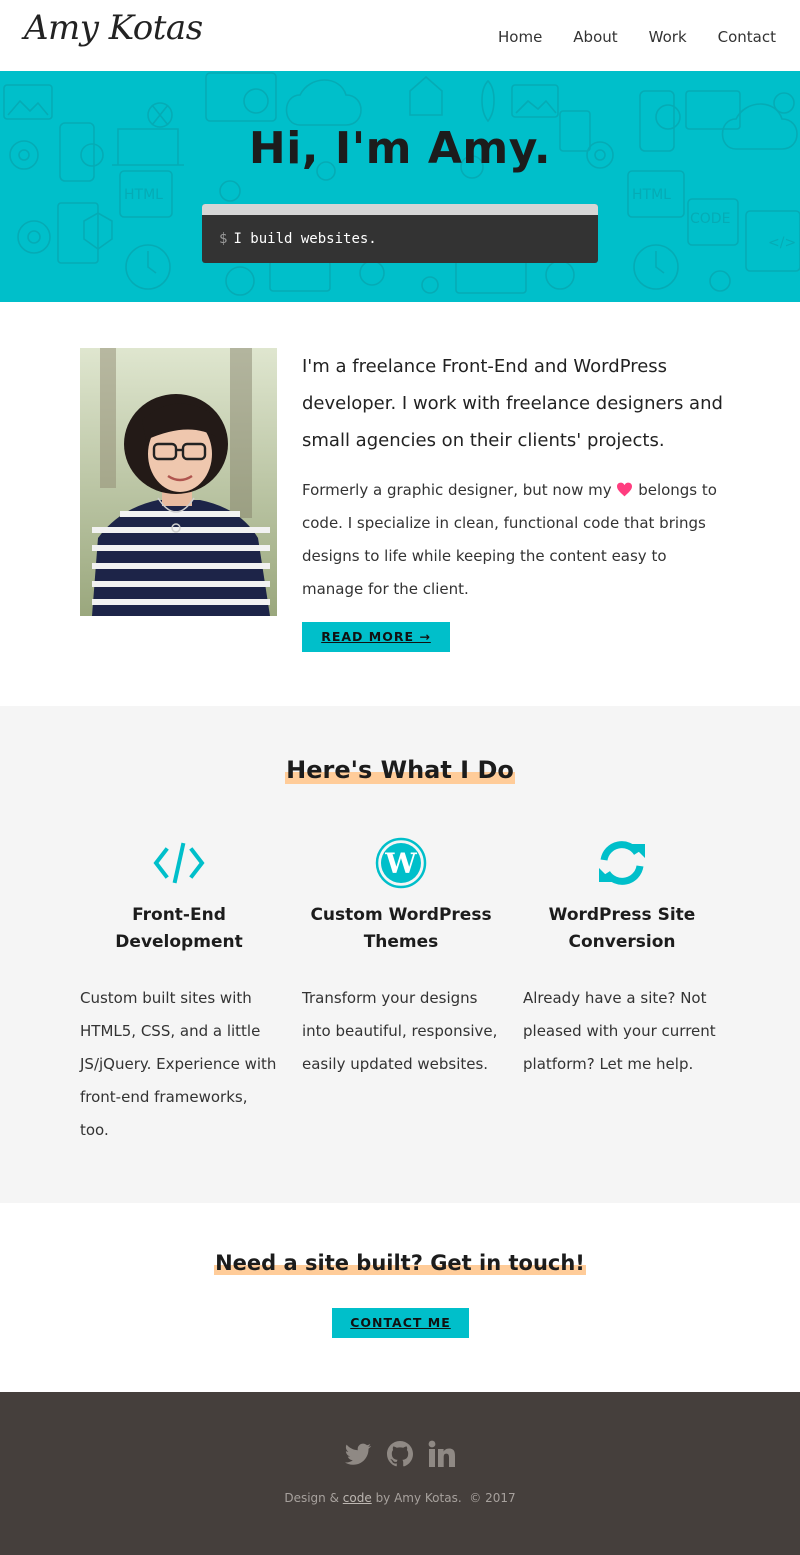 Image resolution: width=800 pixels, height=1555 pixels. I want to click on site-header: Amy Kotas Home About Work Contact, so click(400, 35).